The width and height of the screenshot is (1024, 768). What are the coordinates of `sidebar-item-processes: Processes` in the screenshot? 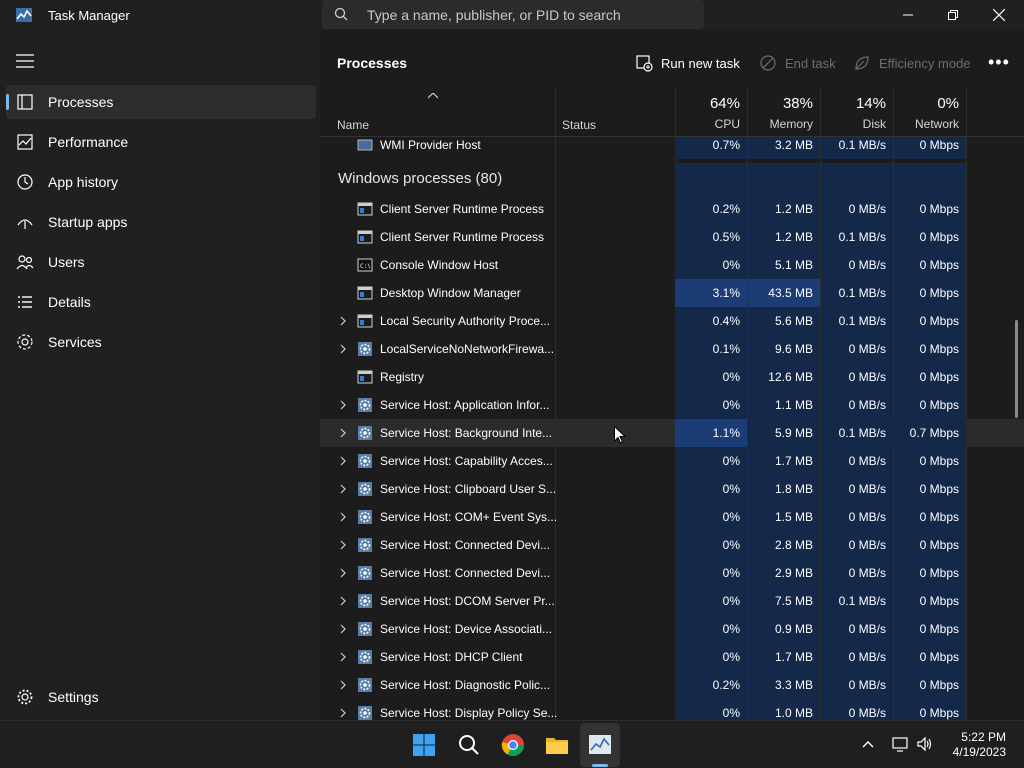 It's located at (161, 102).